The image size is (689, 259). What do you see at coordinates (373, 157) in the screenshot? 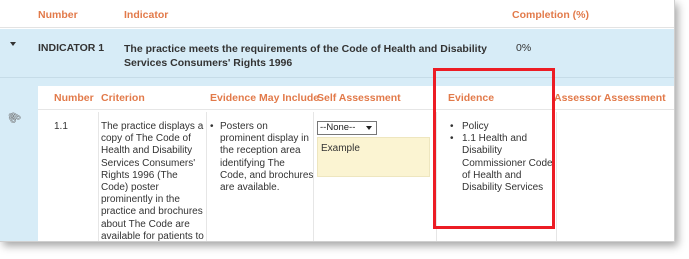
I see `self-assessment-textbox: Example` at bounding box center [373, 157].